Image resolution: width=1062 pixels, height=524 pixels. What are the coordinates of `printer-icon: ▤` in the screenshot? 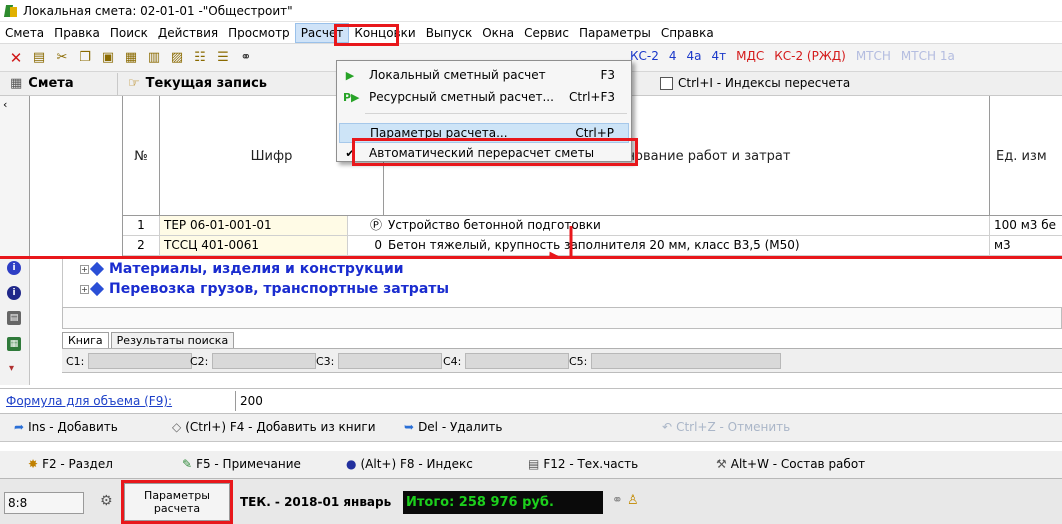 It's located at (39, 58).